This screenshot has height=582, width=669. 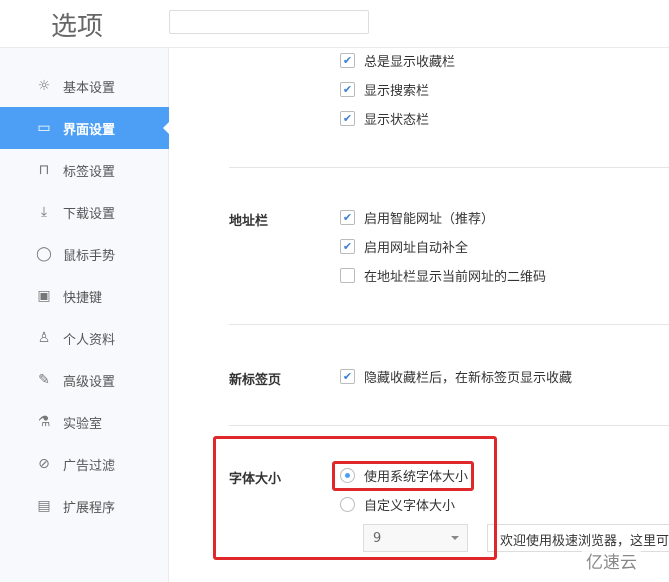 What do you see at coordinates (410, 62) in the screenshot?
I see `option-label: 总是显示收藏栏` at bounding box center [410, 62].